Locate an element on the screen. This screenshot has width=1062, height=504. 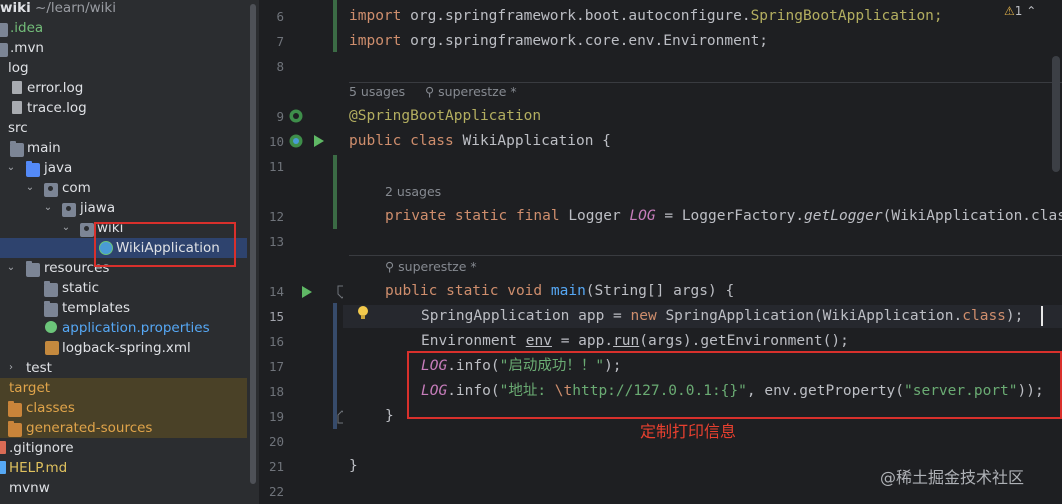
inspection-widget: ⚠1 ⌃ is located at coordinates (1020, 11).